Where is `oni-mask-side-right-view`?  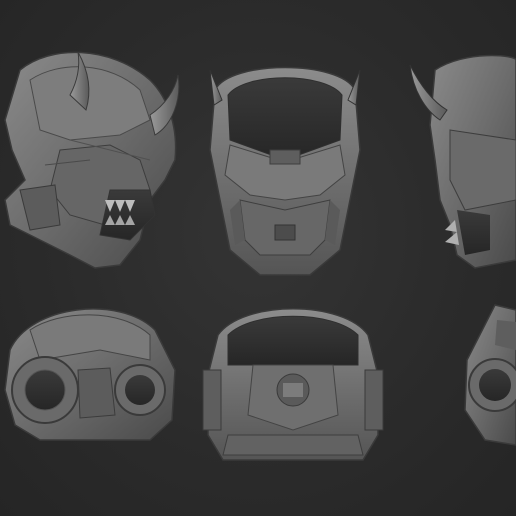 oni-mask-side-right-view is located at coordinates (455, 157).